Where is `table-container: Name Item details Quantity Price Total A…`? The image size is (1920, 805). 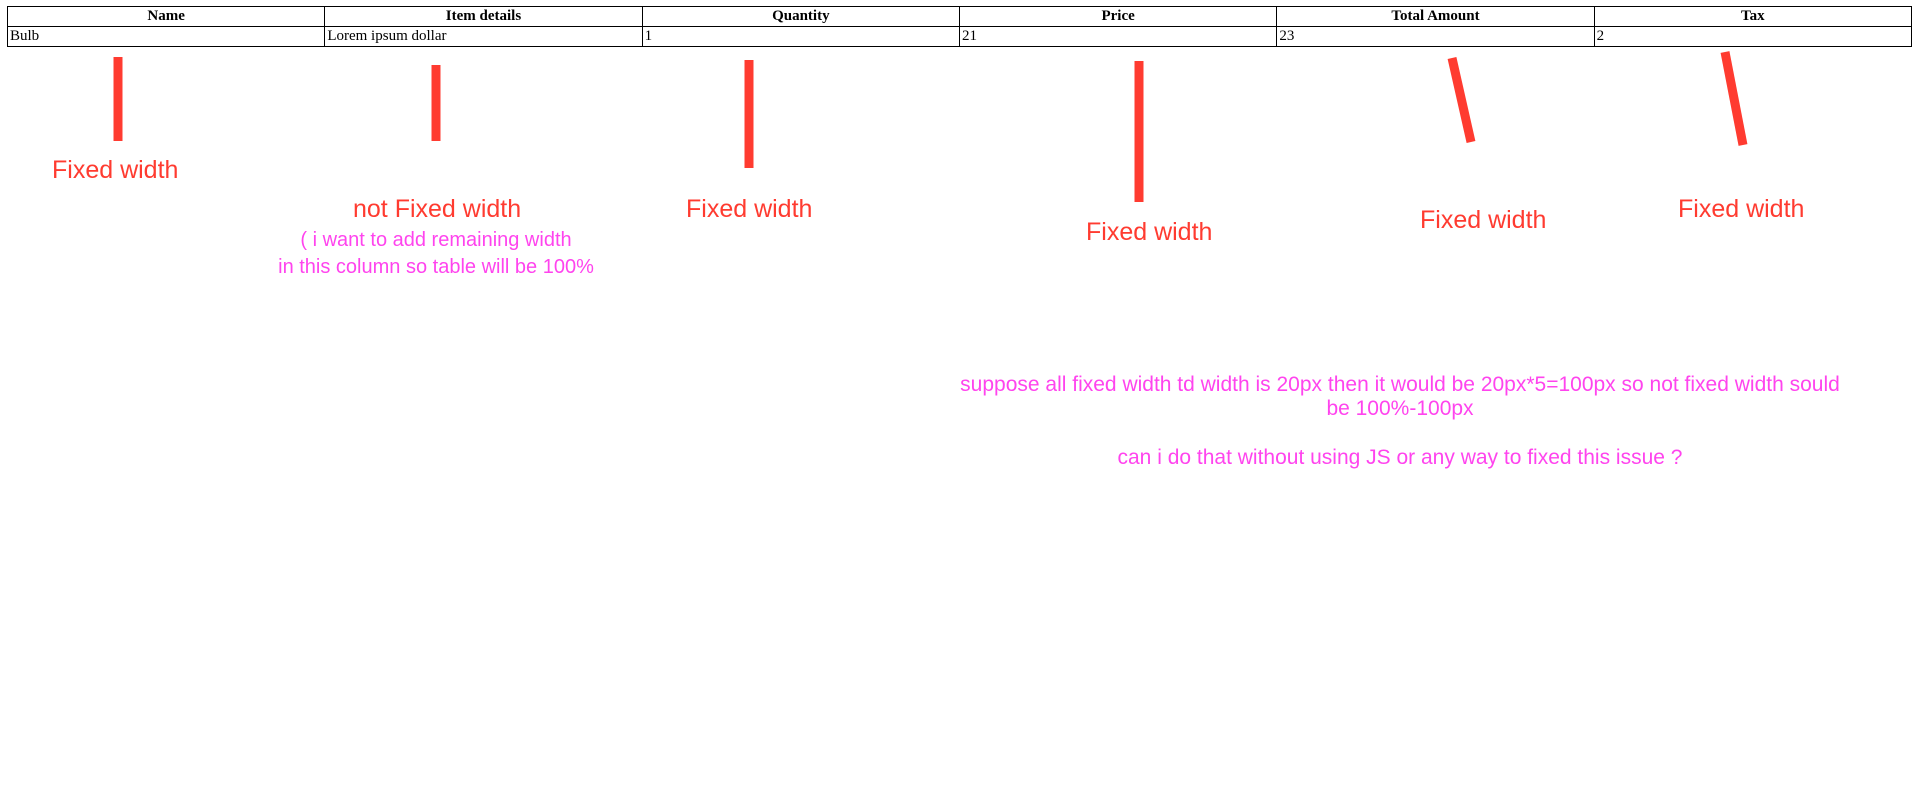 table-container: Name Item details Quantity Price Total A… is located at coordinates (959, 26).